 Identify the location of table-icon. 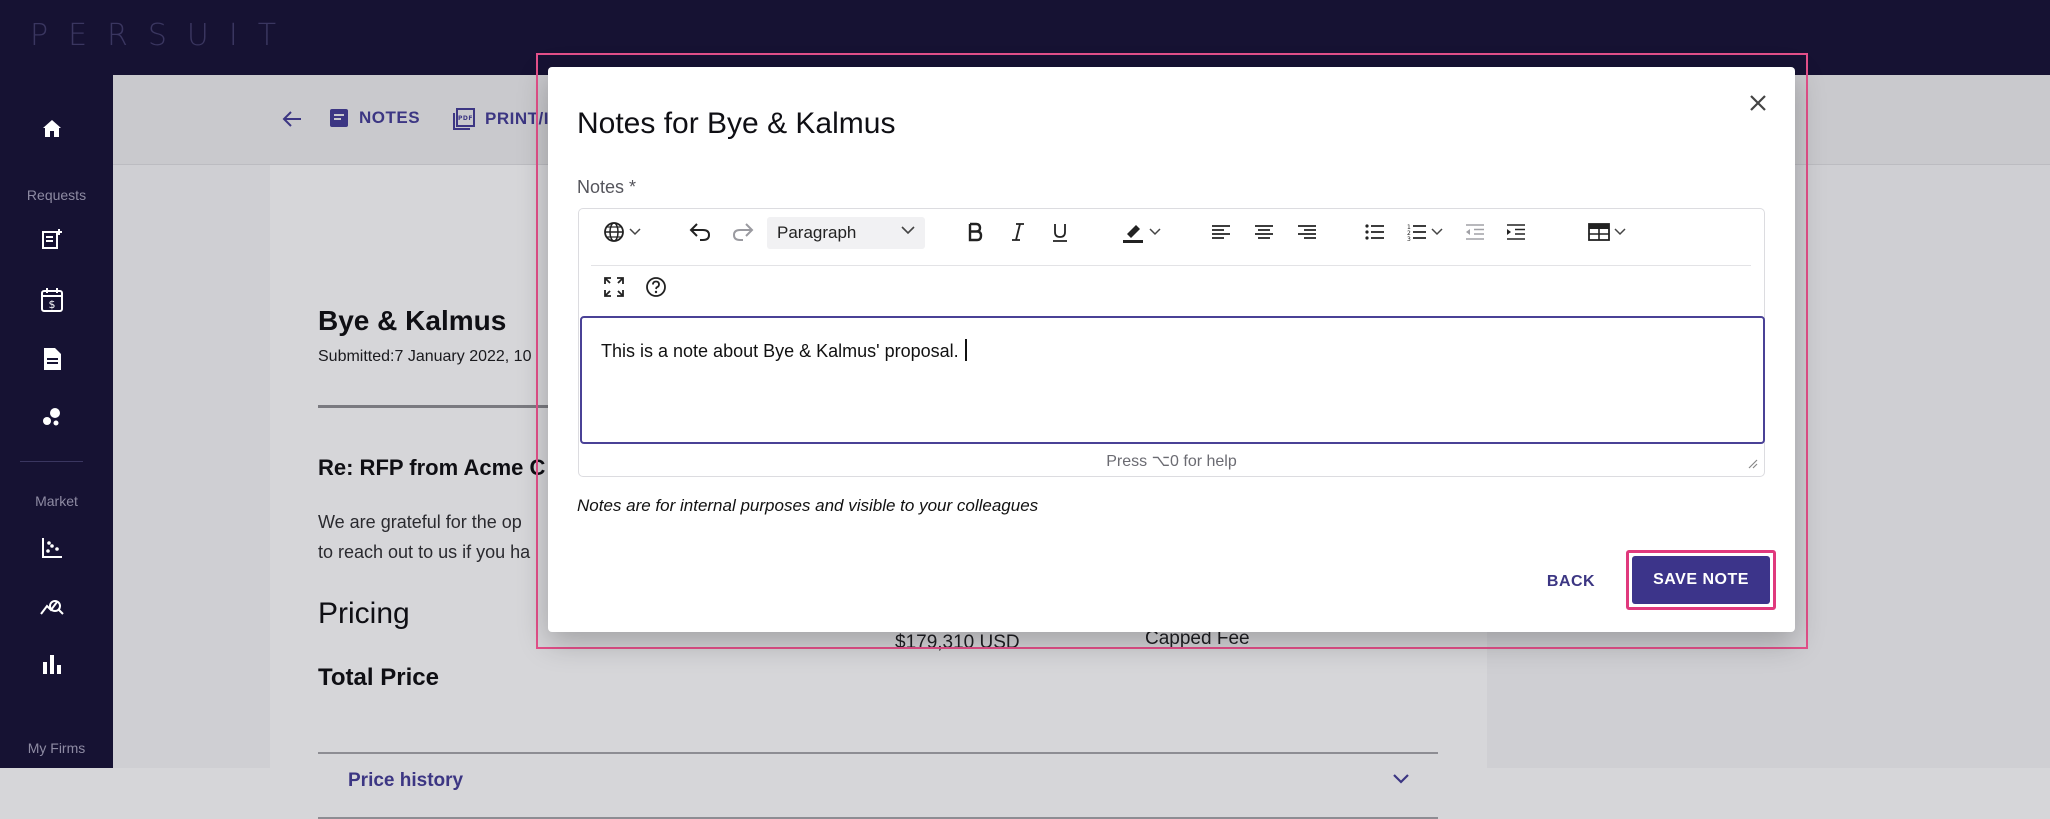
(1599, 232).